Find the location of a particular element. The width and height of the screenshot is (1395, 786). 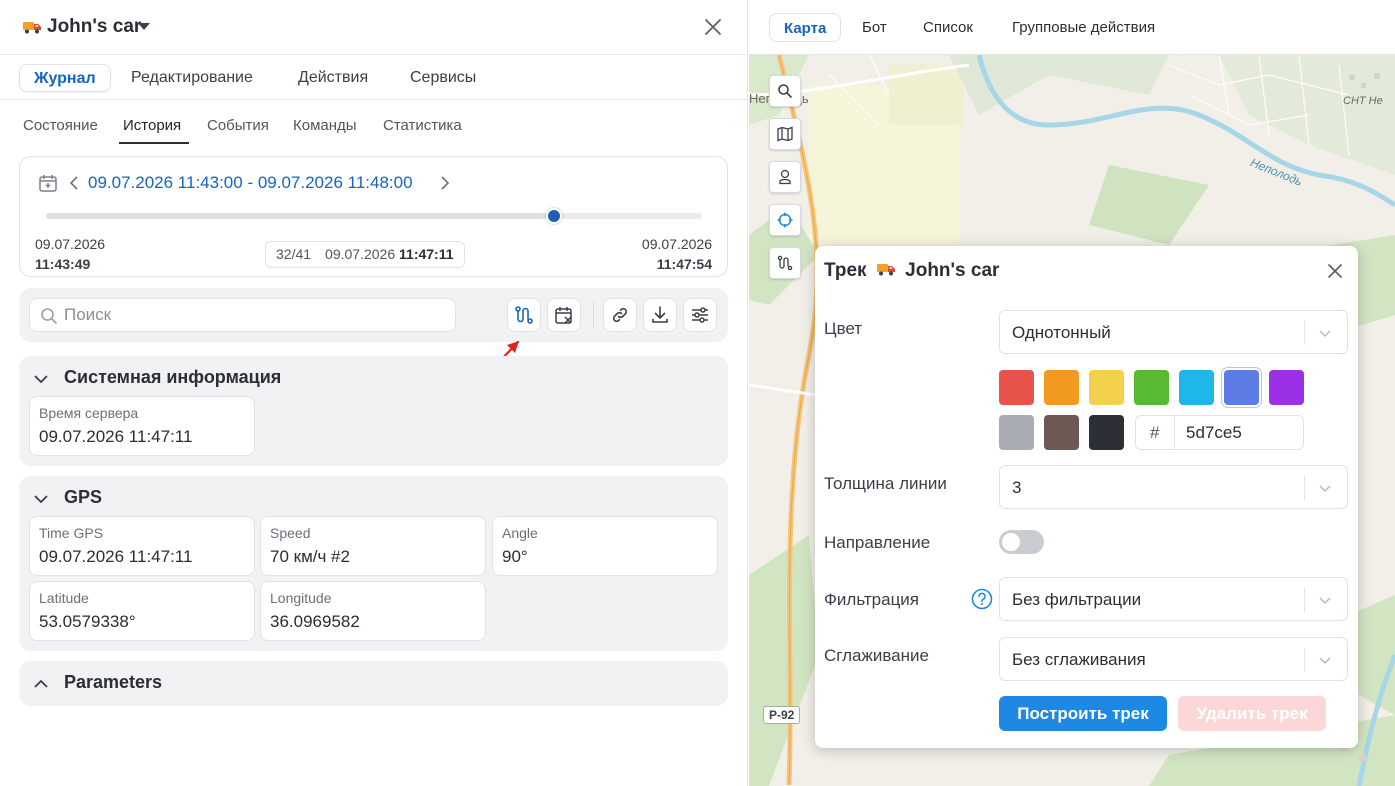

active-tab-indicator is located at coordinates (154, 143).